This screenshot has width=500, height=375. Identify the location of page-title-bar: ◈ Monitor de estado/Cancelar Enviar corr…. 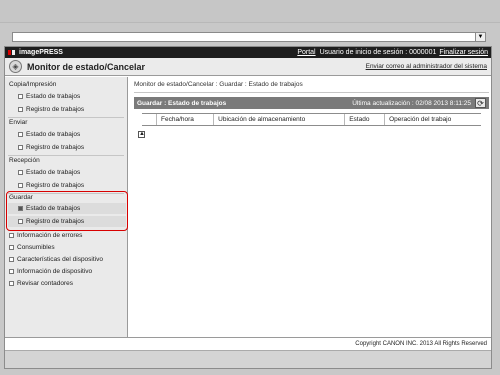
(248, 67).